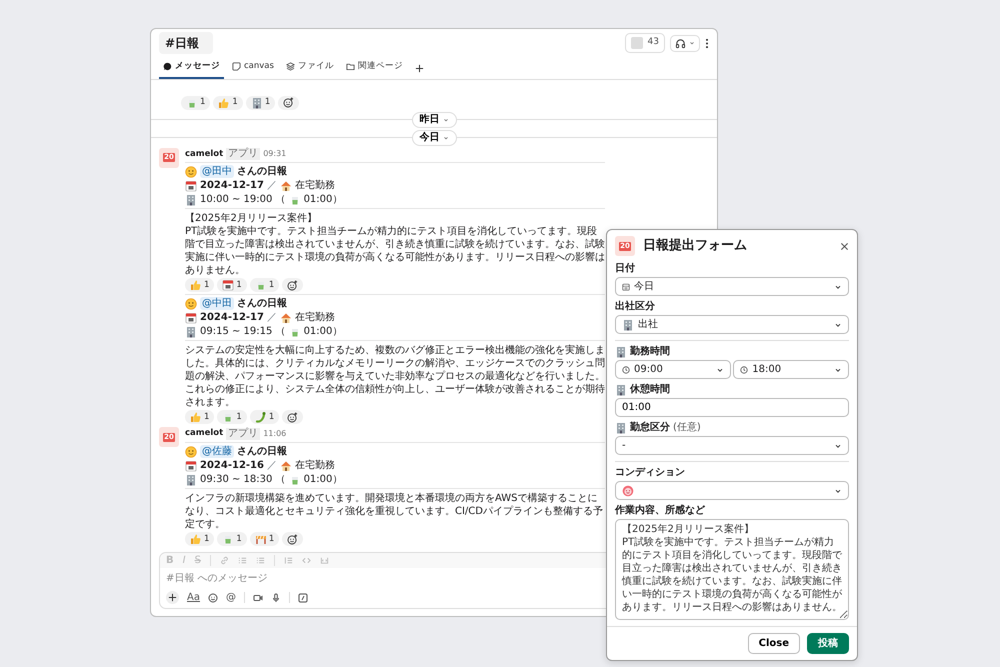 The height and width of the screenshot is (667, 1000). What do you see at coordinates (274, 154) in the screenshot?
I see `timestamp: 09:31` at bounding box center [274, 154].